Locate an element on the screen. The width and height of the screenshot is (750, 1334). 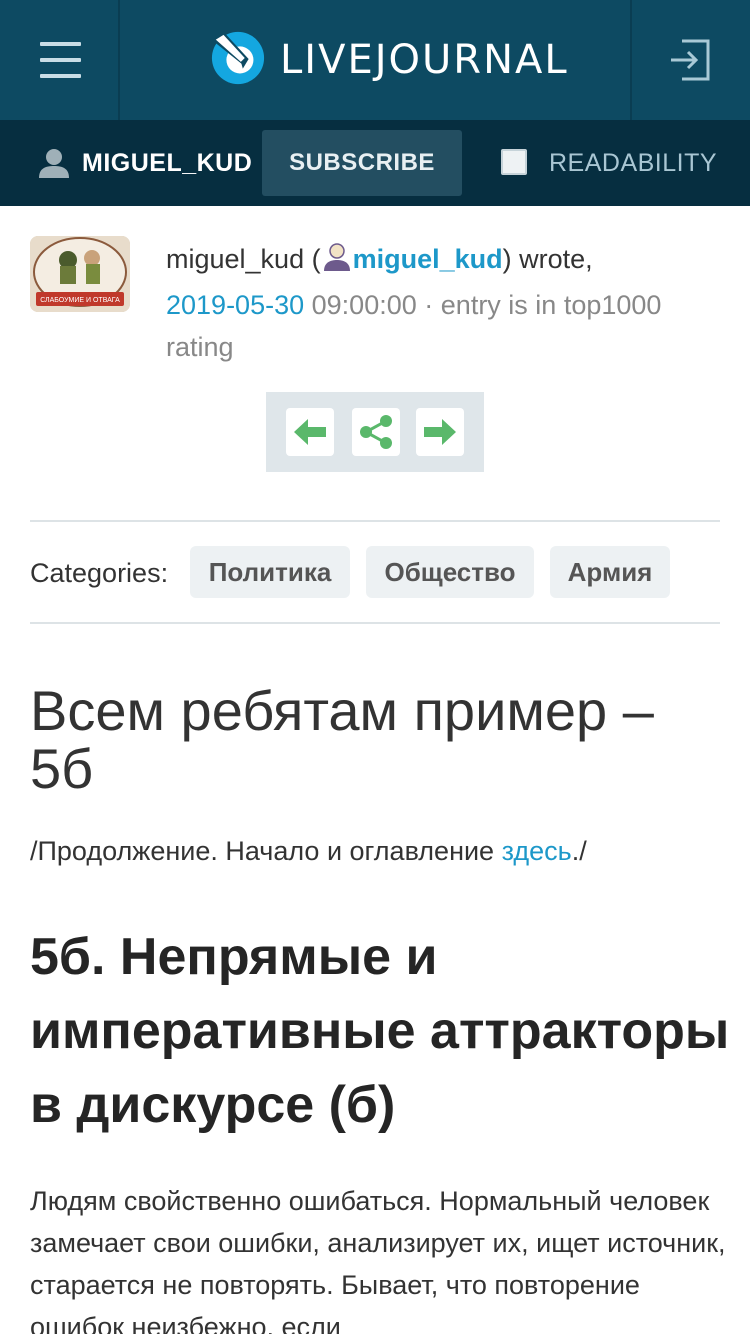
entry-navigation is located at coordinates (375, 432).